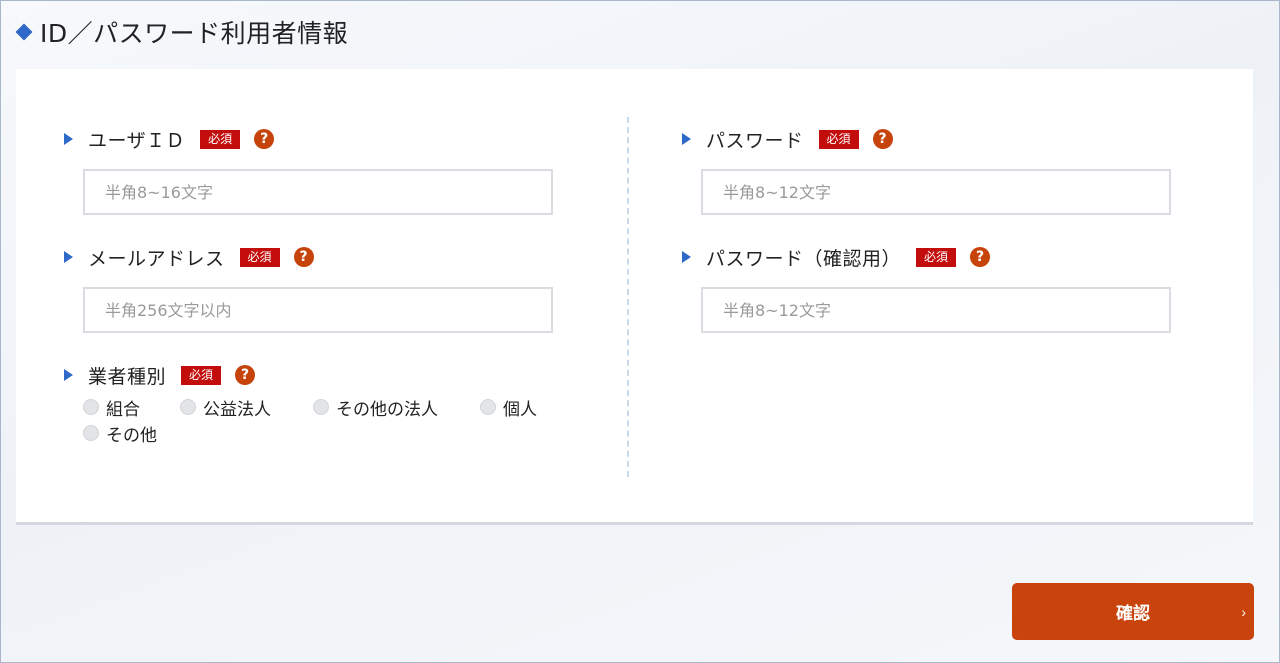  I want to click on radio-option-other-corp: その他の法人, so click(375, 407).